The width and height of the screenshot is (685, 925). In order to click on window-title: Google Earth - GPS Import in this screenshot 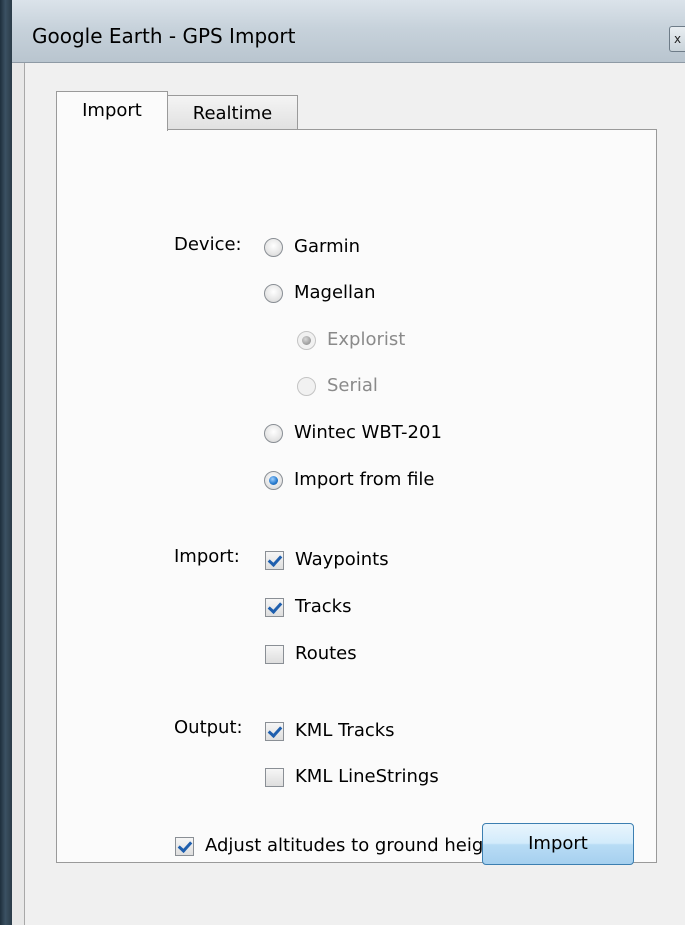, I will do `click(164, 36)`.